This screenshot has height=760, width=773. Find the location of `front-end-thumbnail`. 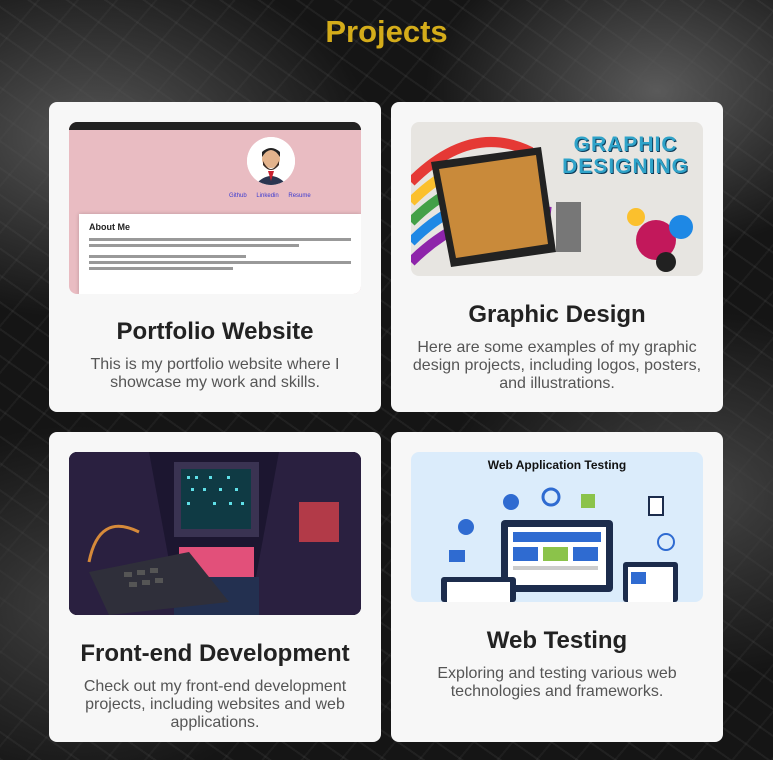

front-end-thumbnail is located at coordinates (215, 533).